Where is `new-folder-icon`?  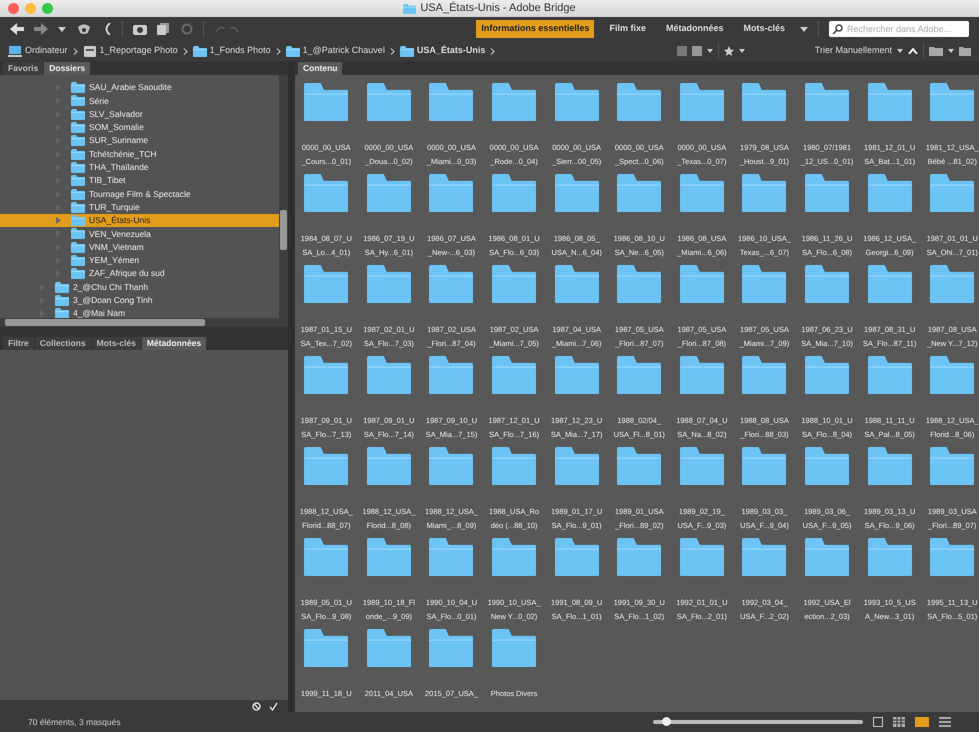 new-folder-icon is located at coordinates (936, 51).